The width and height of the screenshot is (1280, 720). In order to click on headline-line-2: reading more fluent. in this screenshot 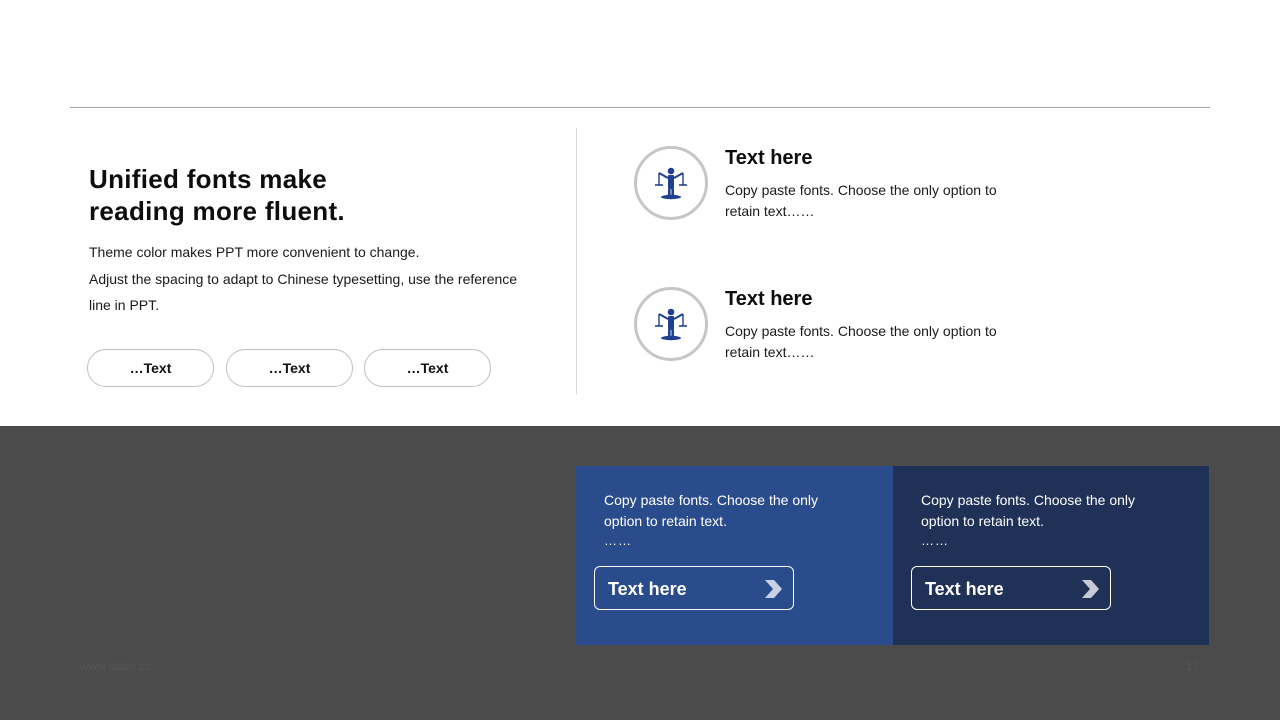, I will do `click(217, 211)`.